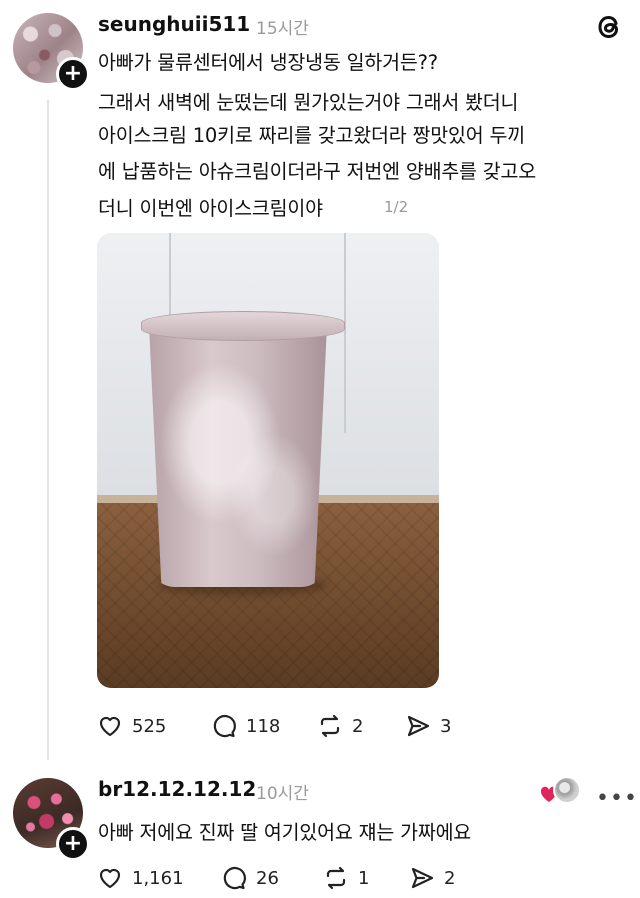 The width and height of the screenshot is (640, 898). Describe the element at coordinates (177, 789) in the screenshot. I see `reply-username: br12.12.12.12` at that location.